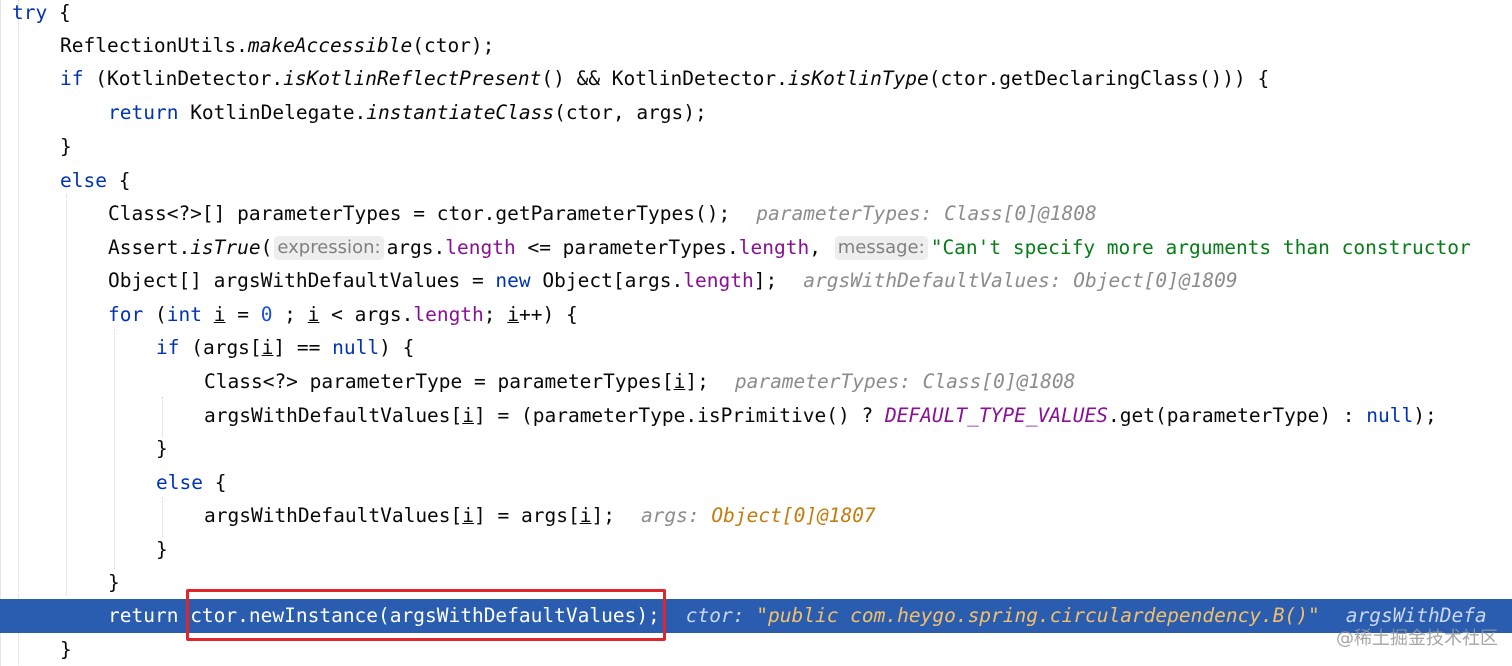 This screenshot has width=1512, height=666. What do you see at coordinates (1417, 638) in the screenshot?
I see `watermark: @稀土掘金技术社区` at bounding box center [1417, 638].